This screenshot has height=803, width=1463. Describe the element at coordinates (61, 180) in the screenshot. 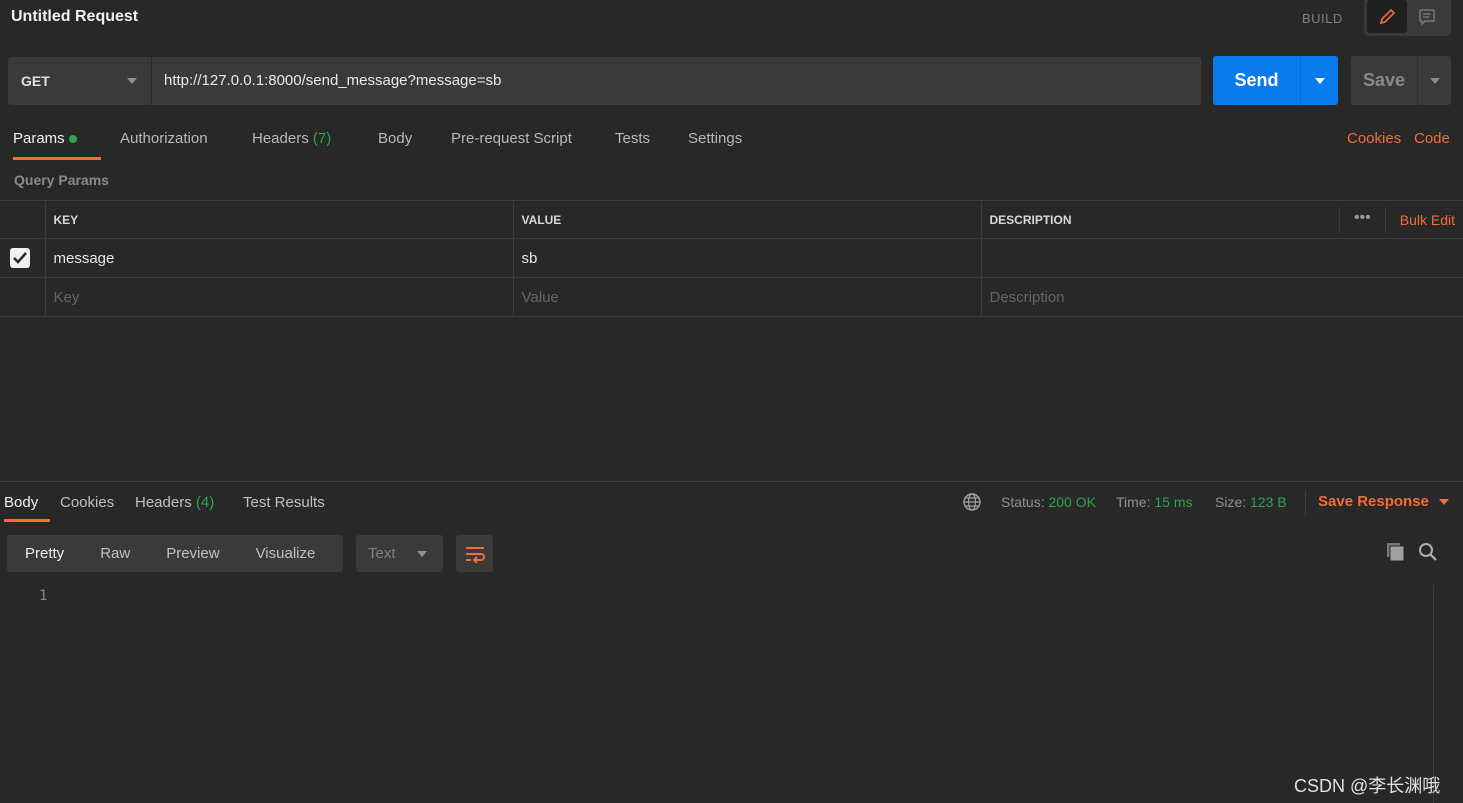

I see `query-params-title: Query Params` at that location.